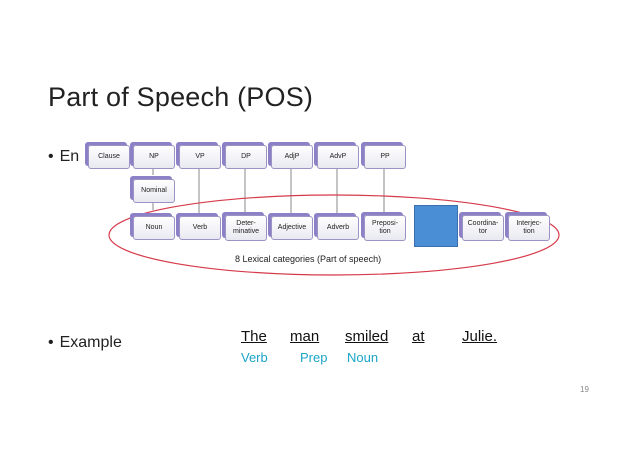 This screenshot has height=458, width=640. I want to click on example-word-smiled: smiled, so click(367, 336).